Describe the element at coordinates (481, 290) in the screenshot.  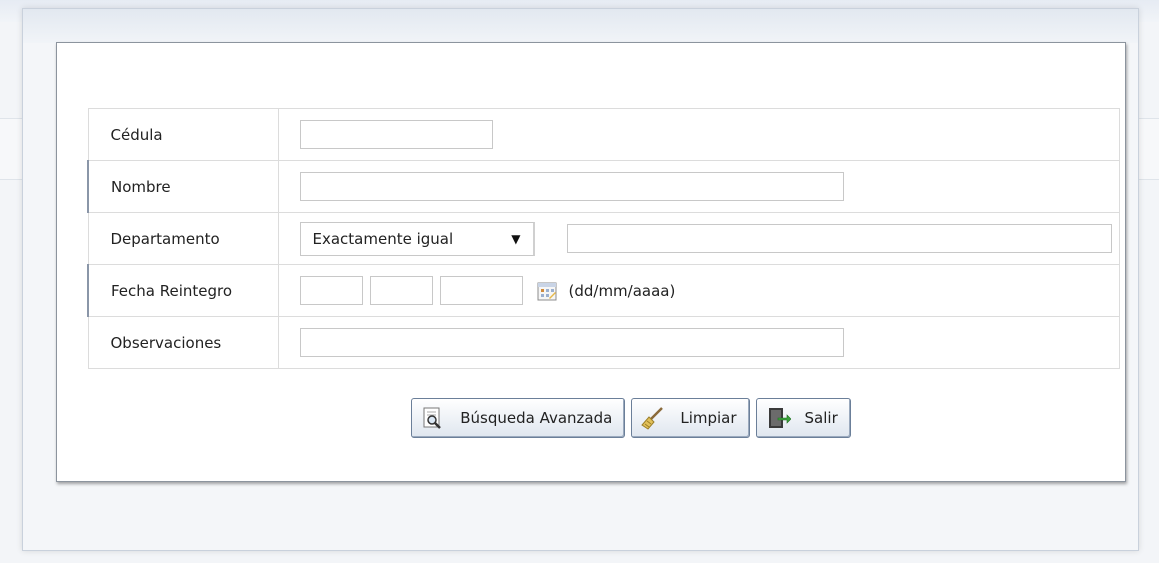
I see `fecha-year-input` at that location.